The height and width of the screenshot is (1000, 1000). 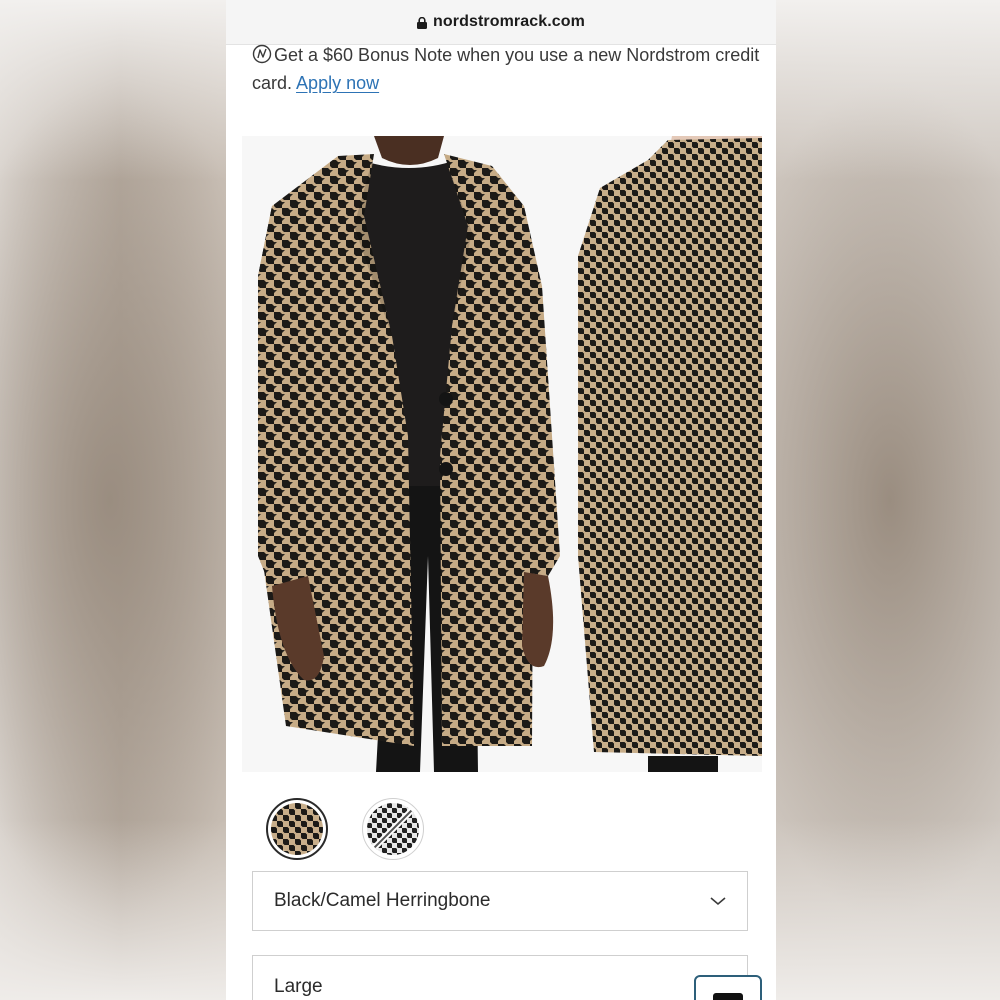 I want to click on size-dropdown-value: Large, so click(x=298, y=986).